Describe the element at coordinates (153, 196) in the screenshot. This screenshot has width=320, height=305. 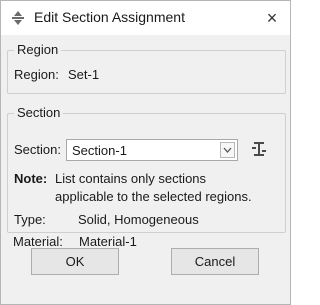
I see `note-text-line2: applicable to the selected regions.` at that location.